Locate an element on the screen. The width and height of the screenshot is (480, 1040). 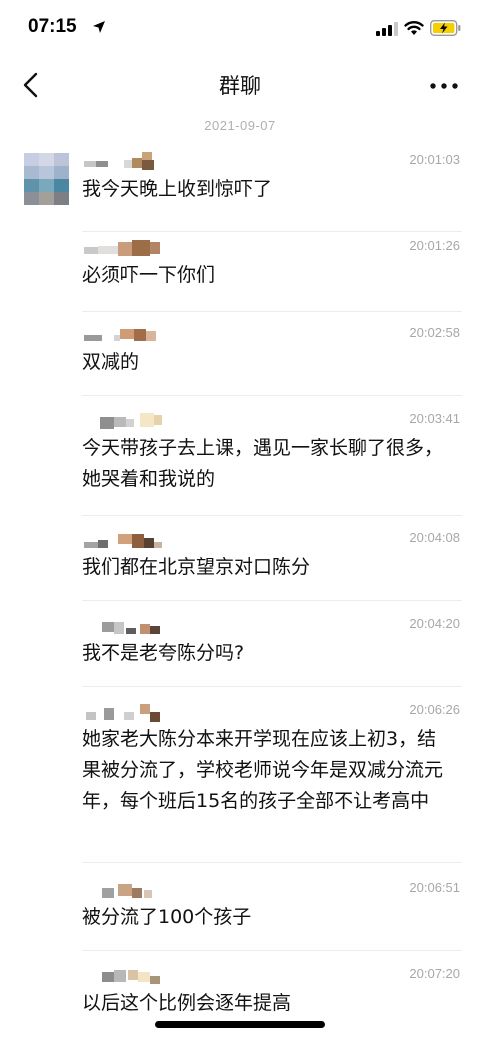
message-text: 必须吓一下你们 is located at coordinates (149, 275).